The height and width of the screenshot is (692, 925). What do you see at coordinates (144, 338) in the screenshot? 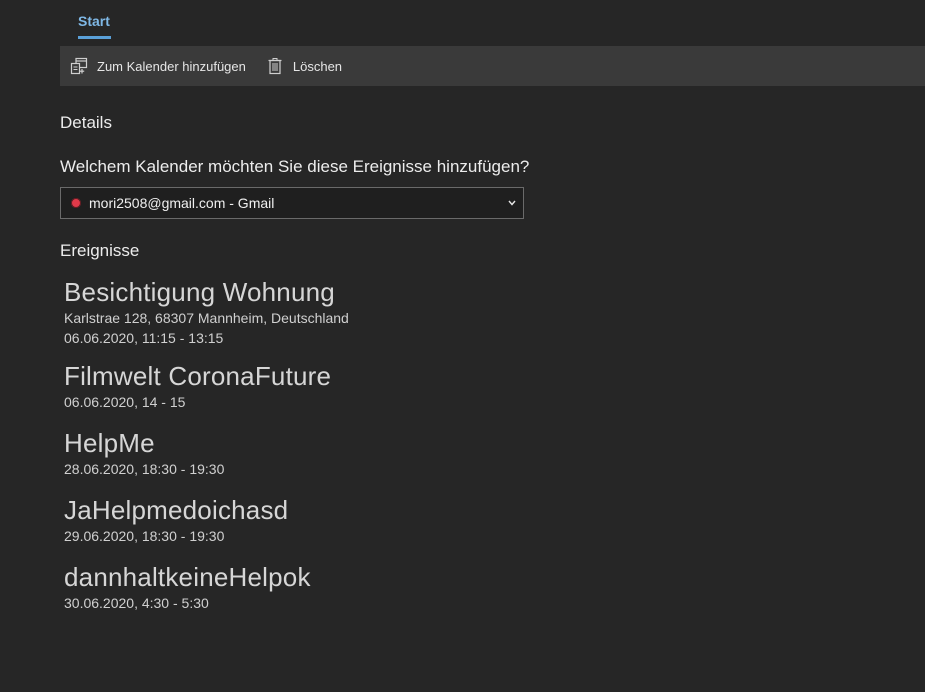
I see `event-time: 06.06.2020, 11:15 - 13:15` at bounding box center [144, 338].